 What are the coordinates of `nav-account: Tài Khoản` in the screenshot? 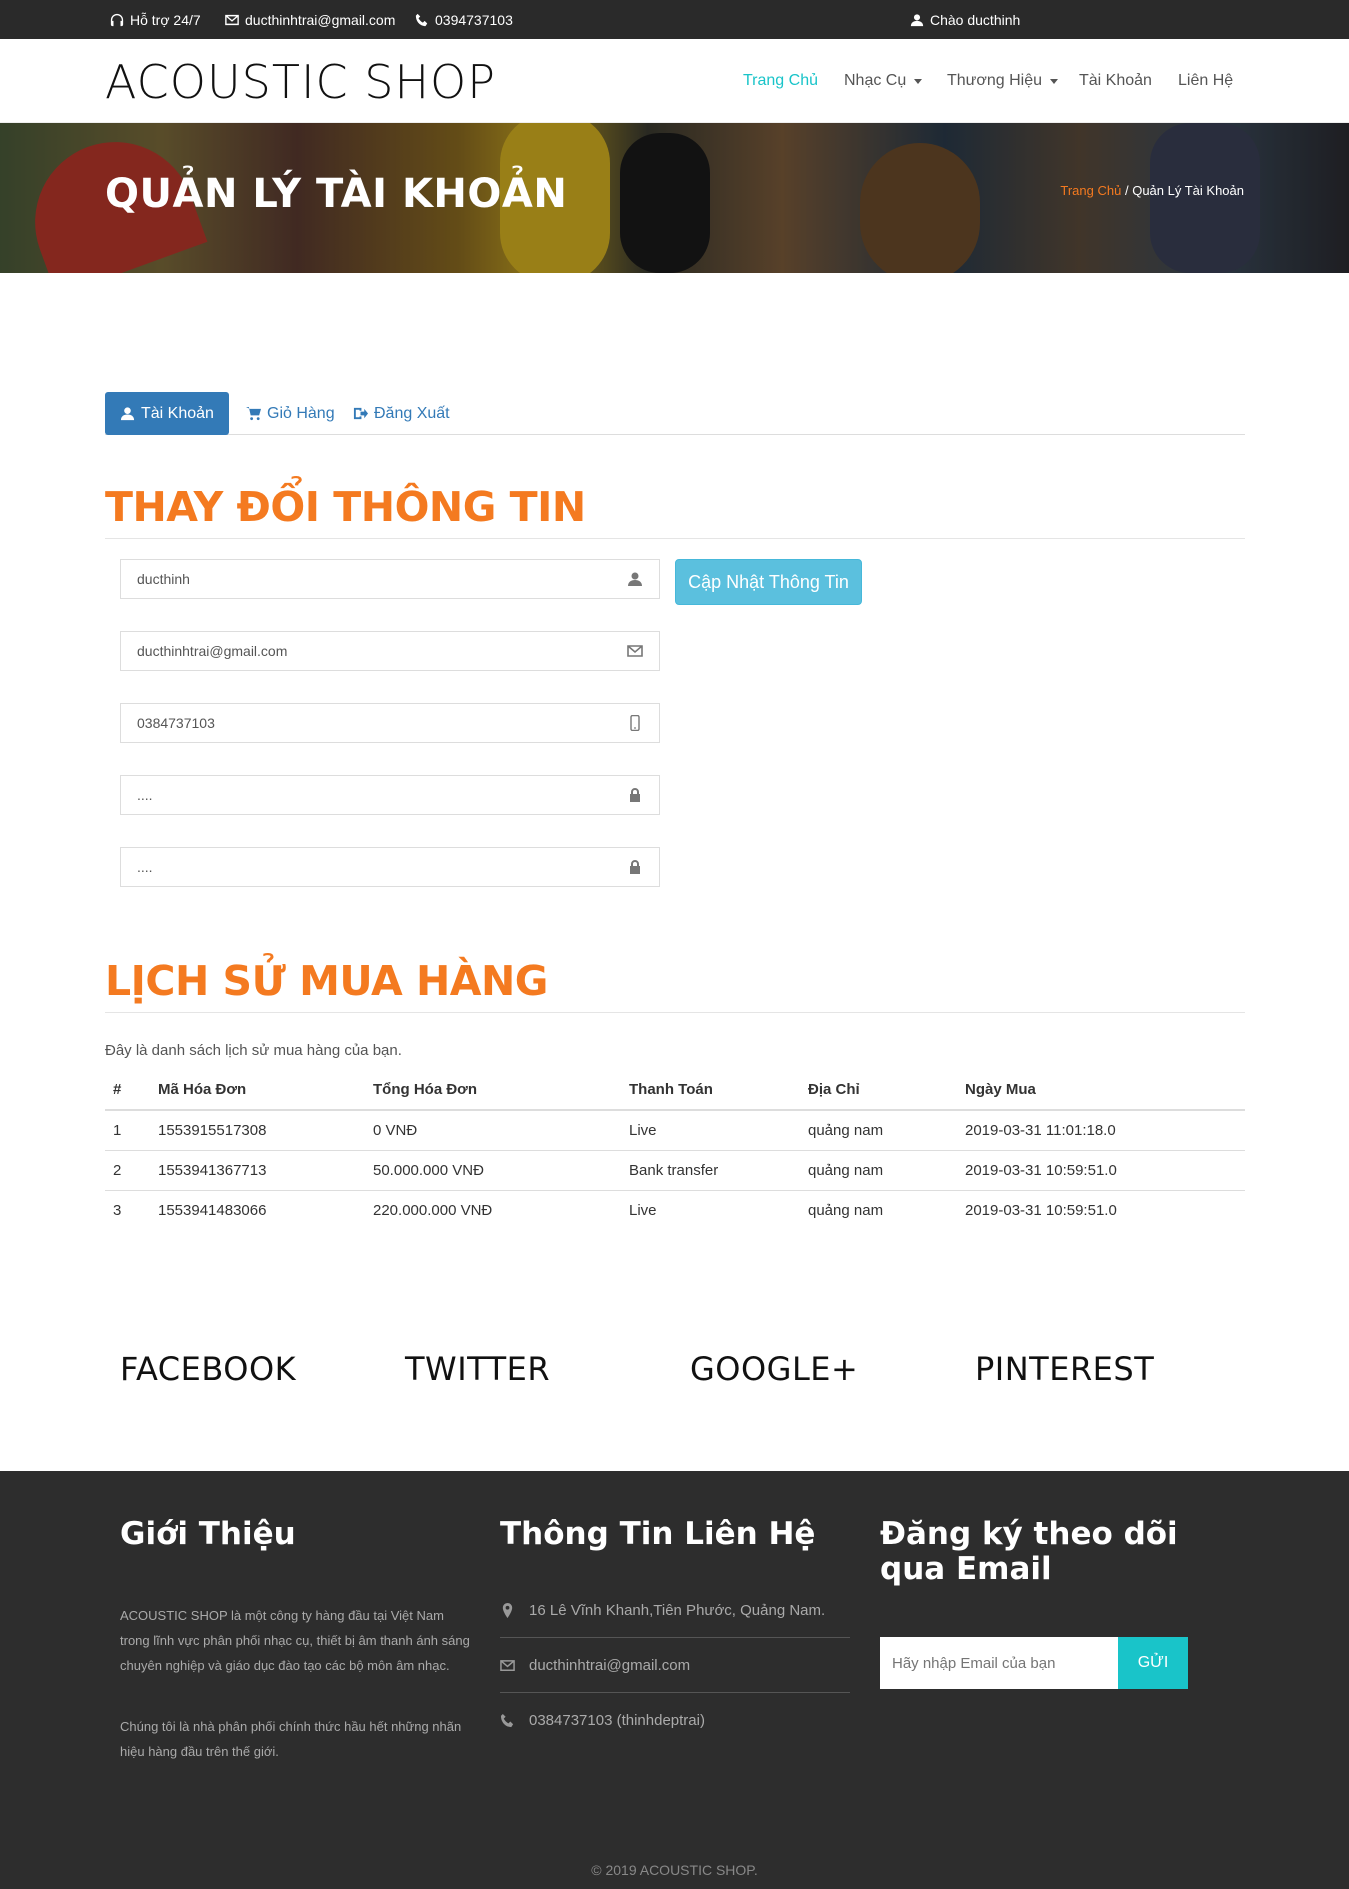 It's located at (1115, 81).